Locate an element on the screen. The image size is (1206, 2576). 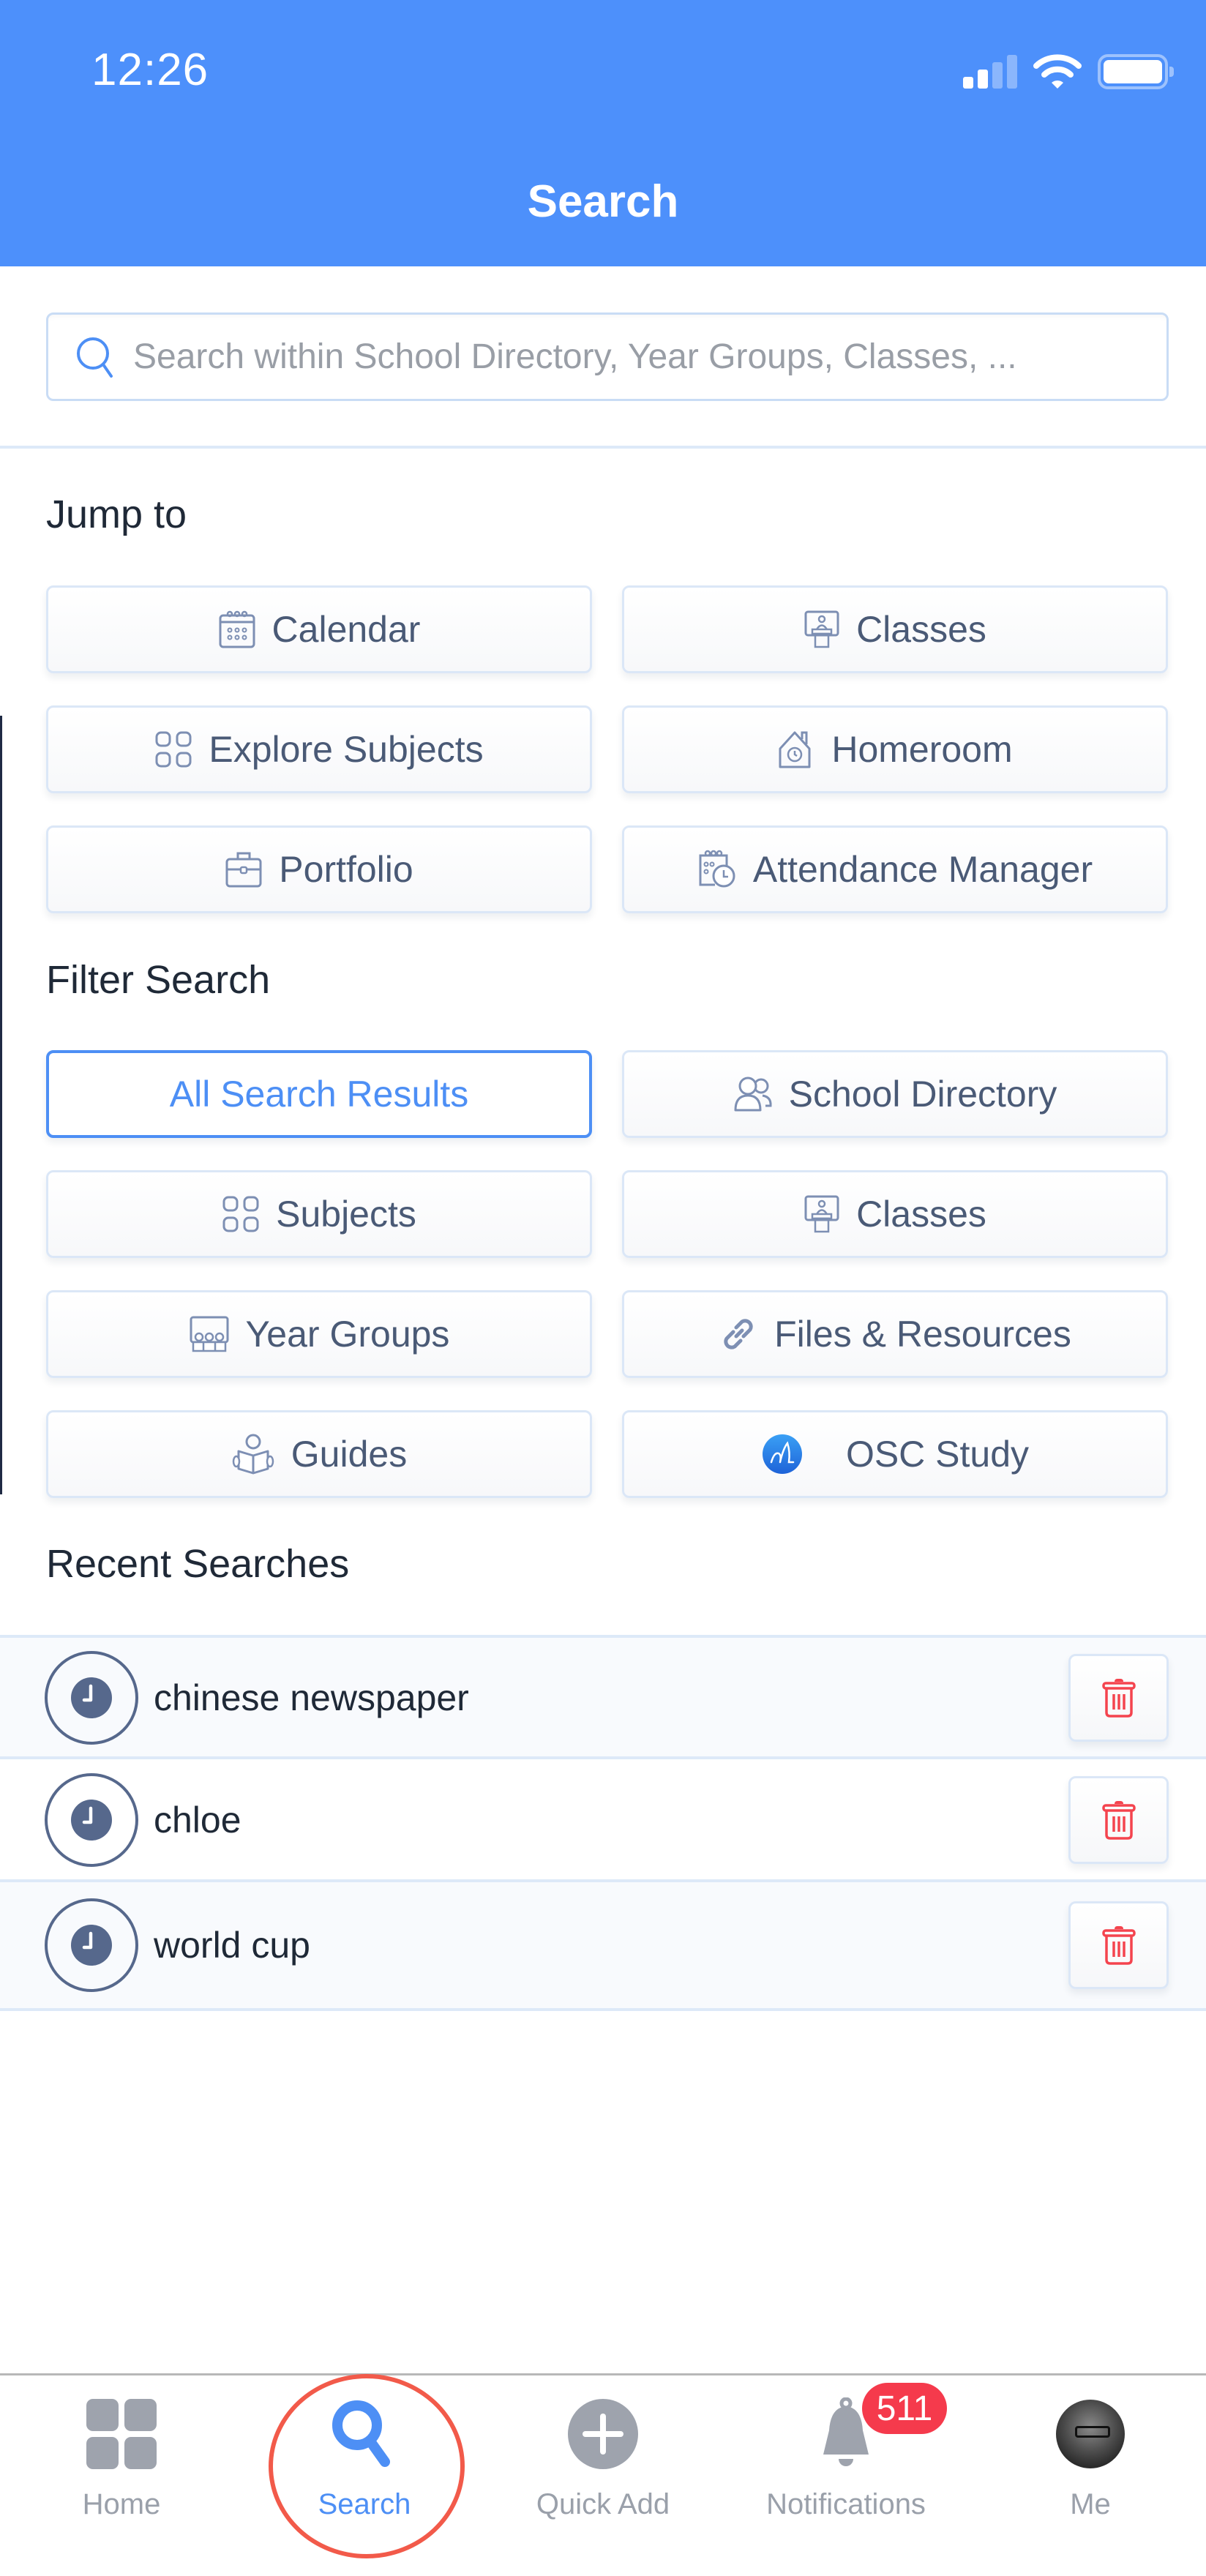
tab-notifications: 511 Notifications is located at coordinates (846, 2459).